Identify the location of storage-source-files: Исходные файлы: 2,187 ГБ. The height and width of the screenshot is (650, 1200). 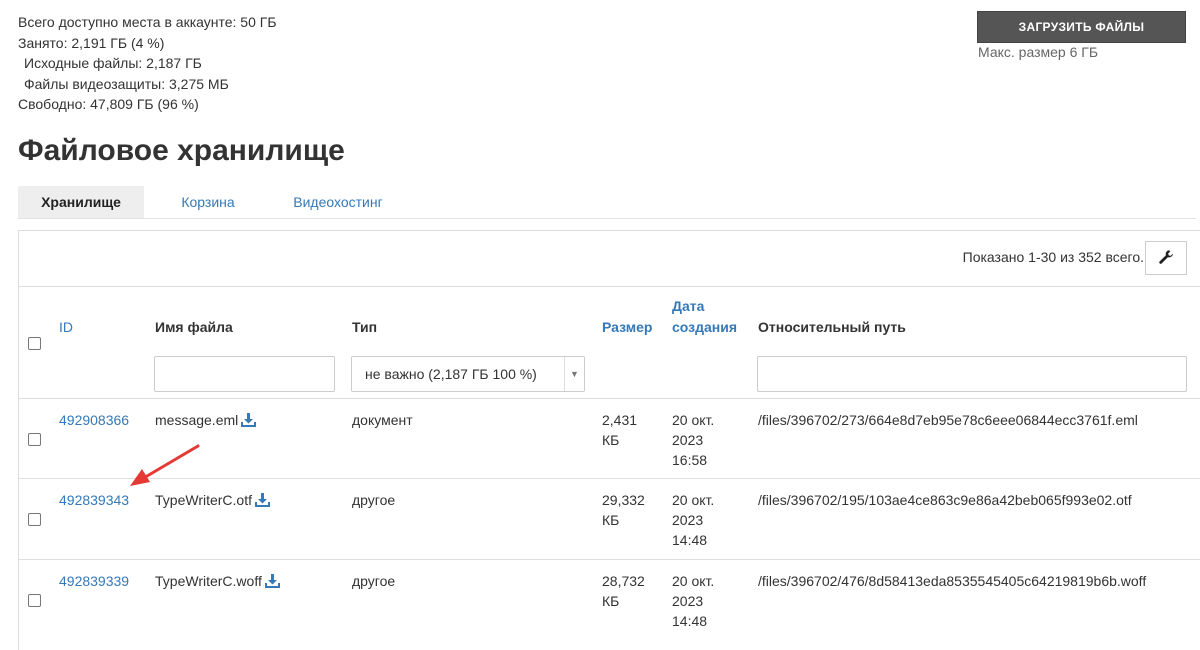
(113, 63).